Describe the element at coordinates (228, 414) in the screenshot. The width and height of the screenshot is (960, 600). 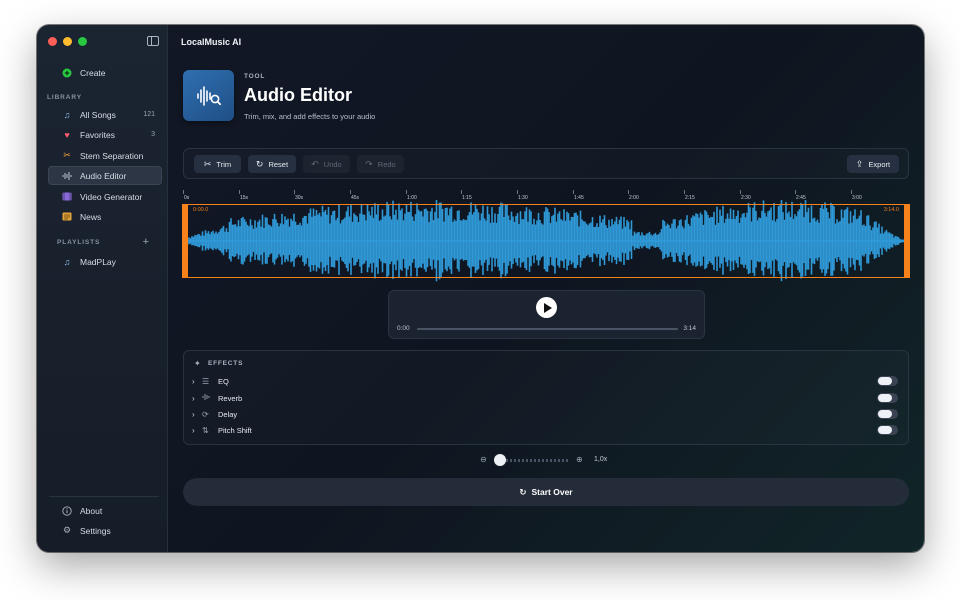
I see `effect-label: Delay` at that location.